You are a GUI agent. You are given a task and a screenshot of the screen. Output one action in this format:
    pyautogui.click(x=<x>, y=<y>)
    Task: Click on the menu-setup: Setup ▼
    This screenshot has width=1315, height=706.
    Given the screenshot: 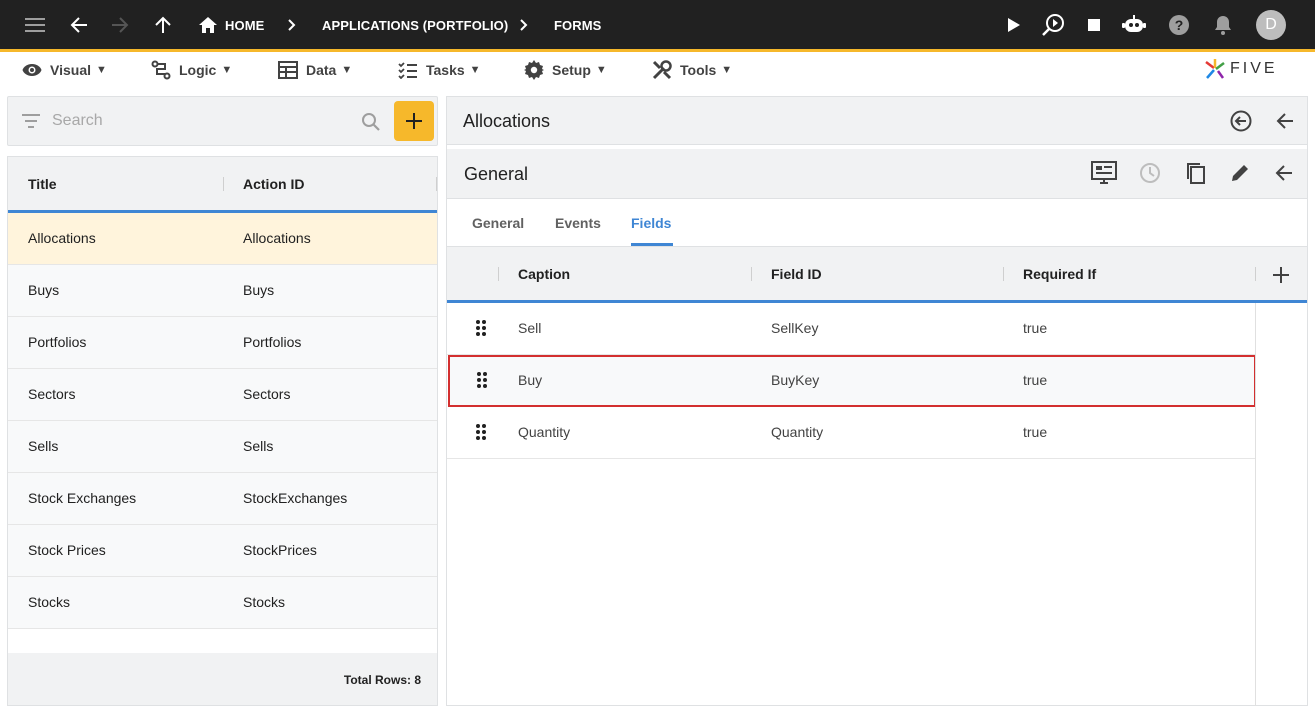 What is the action you would take?
    pyautogui.click(x=565, y=70)
    